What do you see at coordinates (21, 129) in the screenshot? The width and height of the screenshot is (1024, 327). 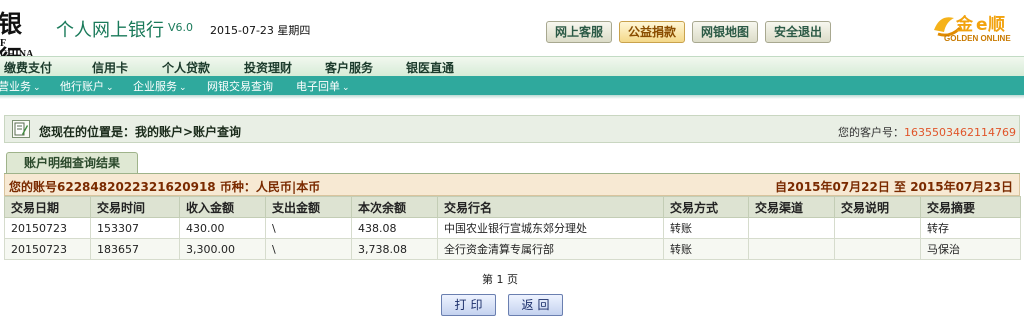 I see `document-edit-icon` at bounding box center [21, 129].